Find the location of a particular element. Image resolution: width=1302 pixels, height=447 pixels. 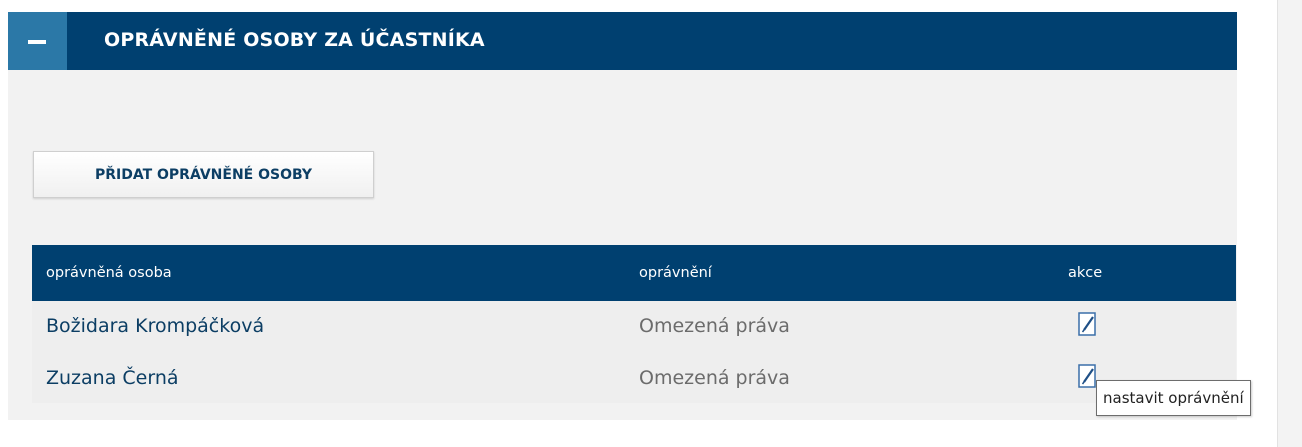

person-name-link: Božidara Krompáčková is located at coordinates (155, 326).